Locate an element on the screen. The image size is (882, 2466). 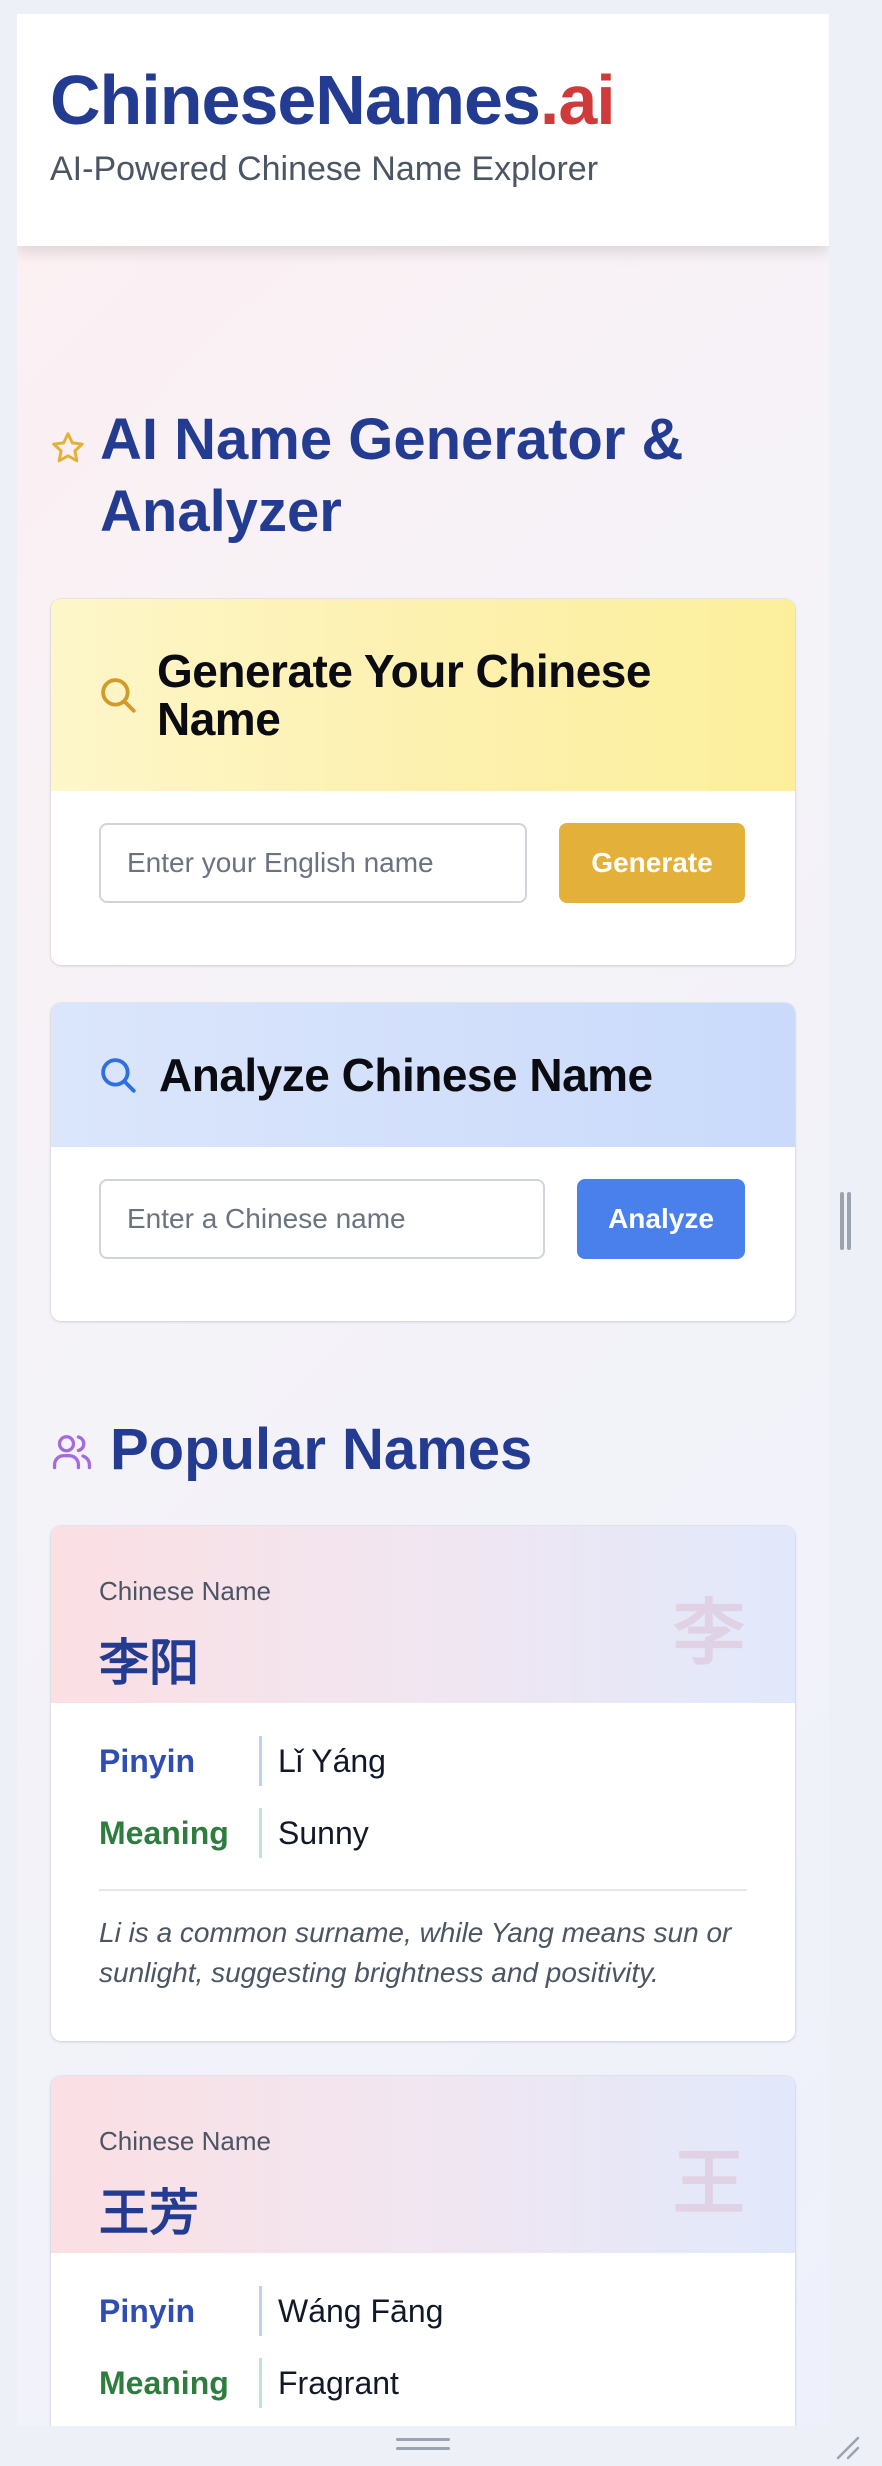
brand-suffix: .ai is located at coordinates (577, 100).